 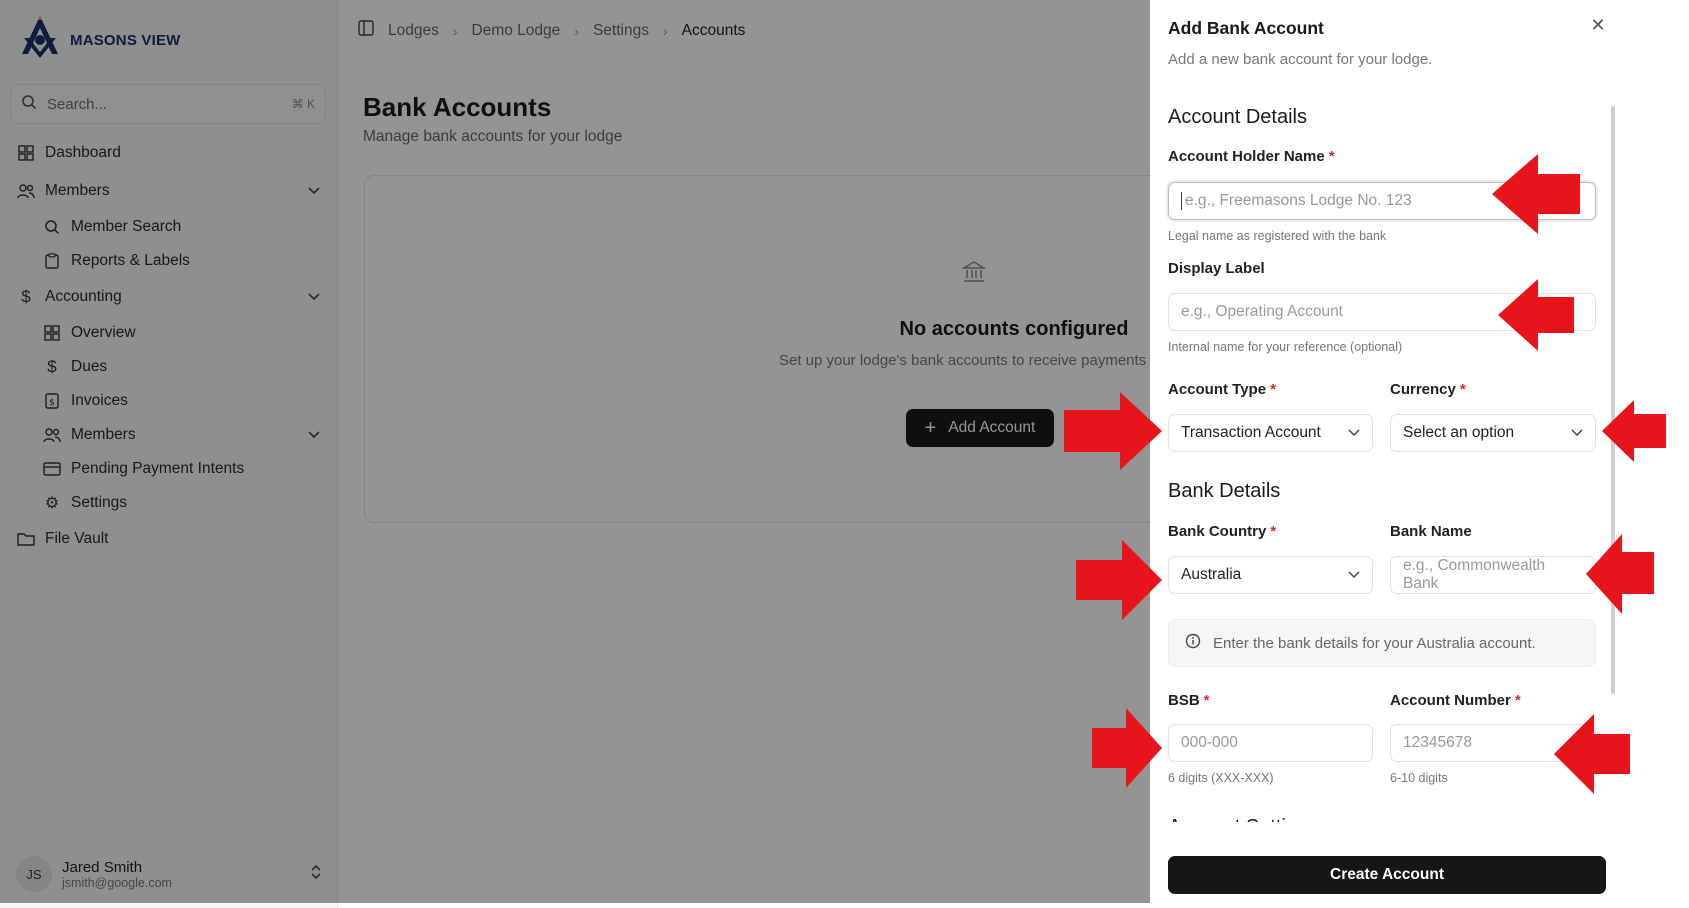 I want to click on section-account-details: Account Details, so click(x=1237, y=117).